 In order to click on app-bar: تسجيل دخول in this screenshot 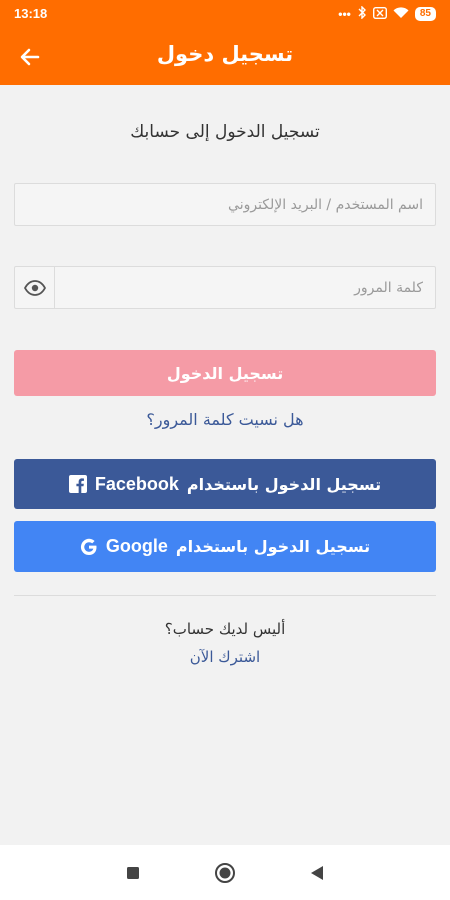, I will do `click(225, 57)`.